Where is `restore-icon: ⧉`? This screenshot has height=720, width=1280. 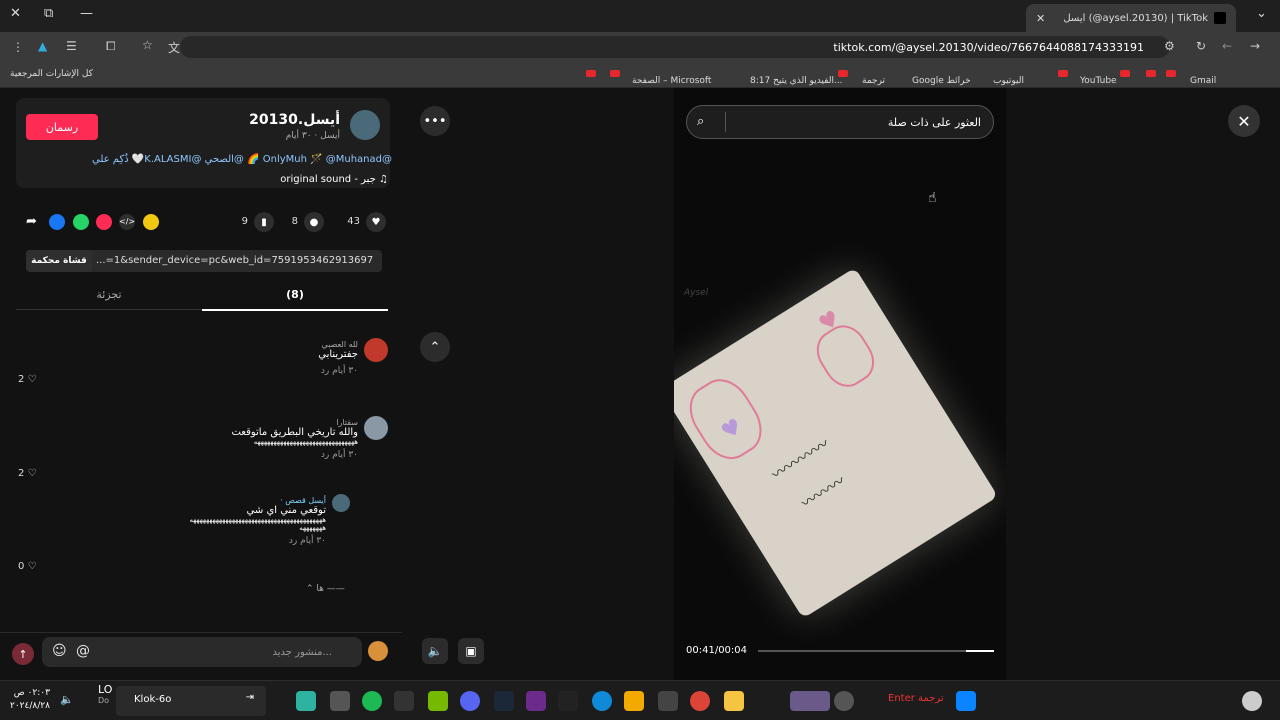
restore-icon: ⧉ is located at coordinates (48, 13).